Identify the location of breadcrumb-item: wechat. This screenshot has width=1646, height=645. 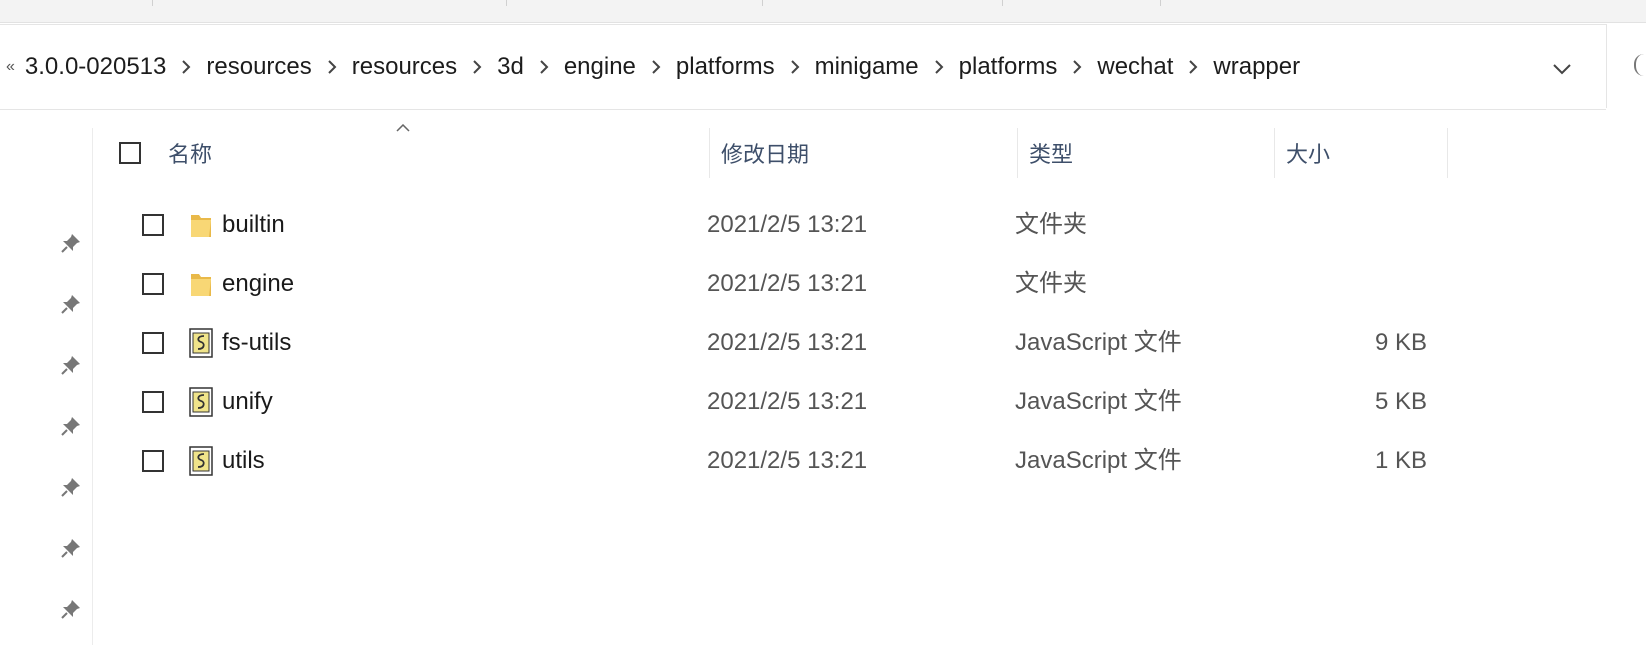
(1135, 67).